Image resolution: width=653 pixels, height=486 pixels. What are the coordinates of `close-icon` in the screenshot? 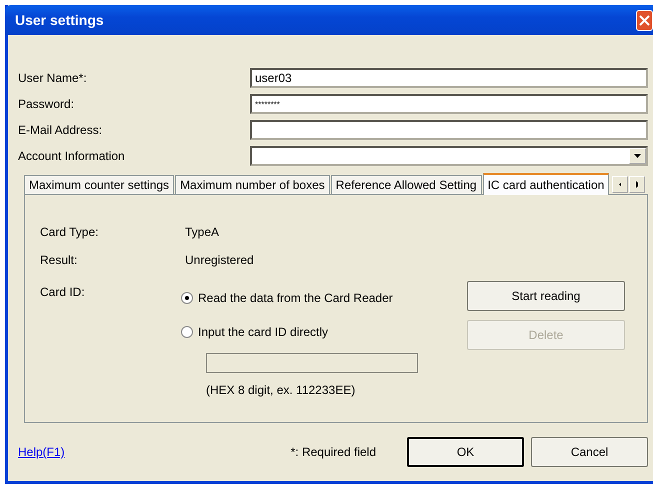 It's located at (644, 20).